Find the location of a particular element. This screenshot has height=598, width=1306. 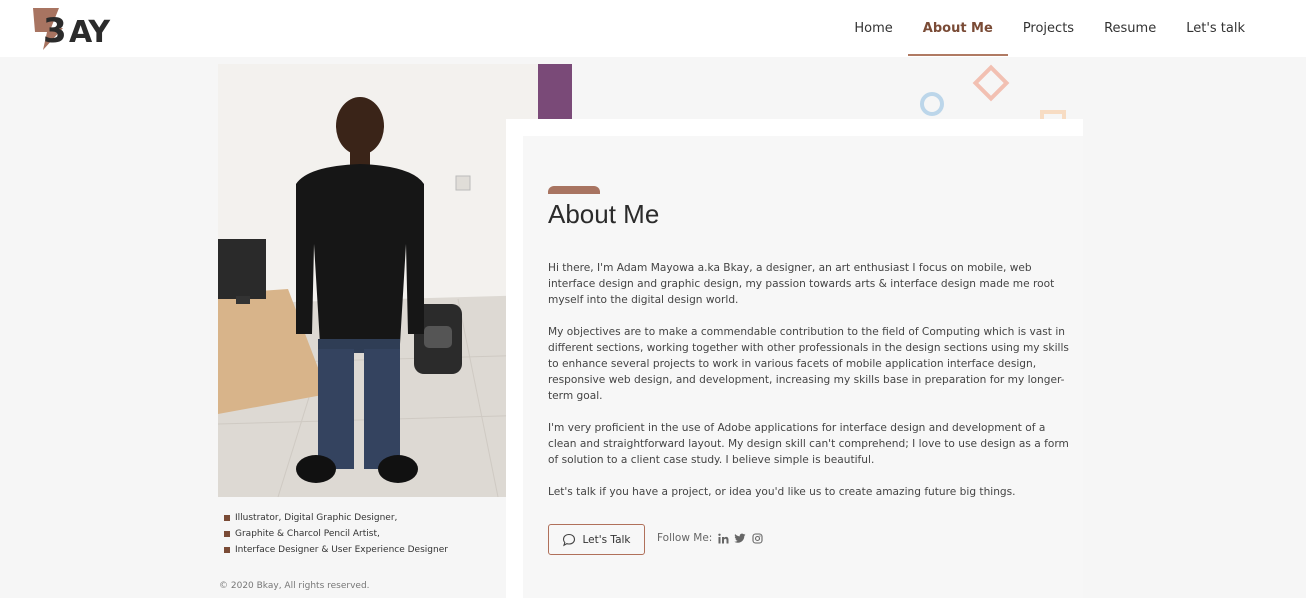

twitter-icon is located at coordinates (740, 538).